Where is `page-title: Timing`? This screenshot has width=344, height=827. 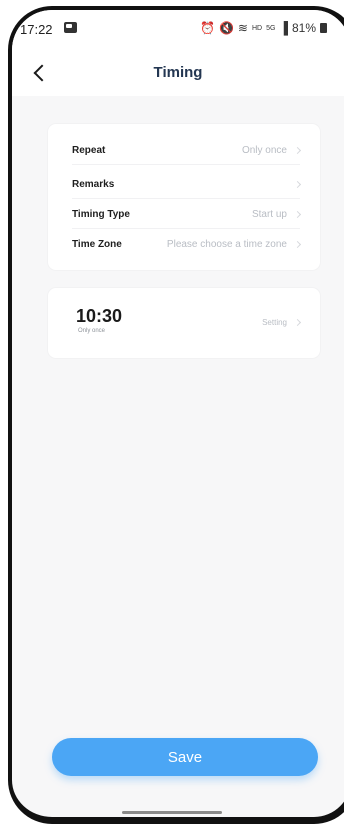
page-title: Timing is located at coordinates (178, 72).